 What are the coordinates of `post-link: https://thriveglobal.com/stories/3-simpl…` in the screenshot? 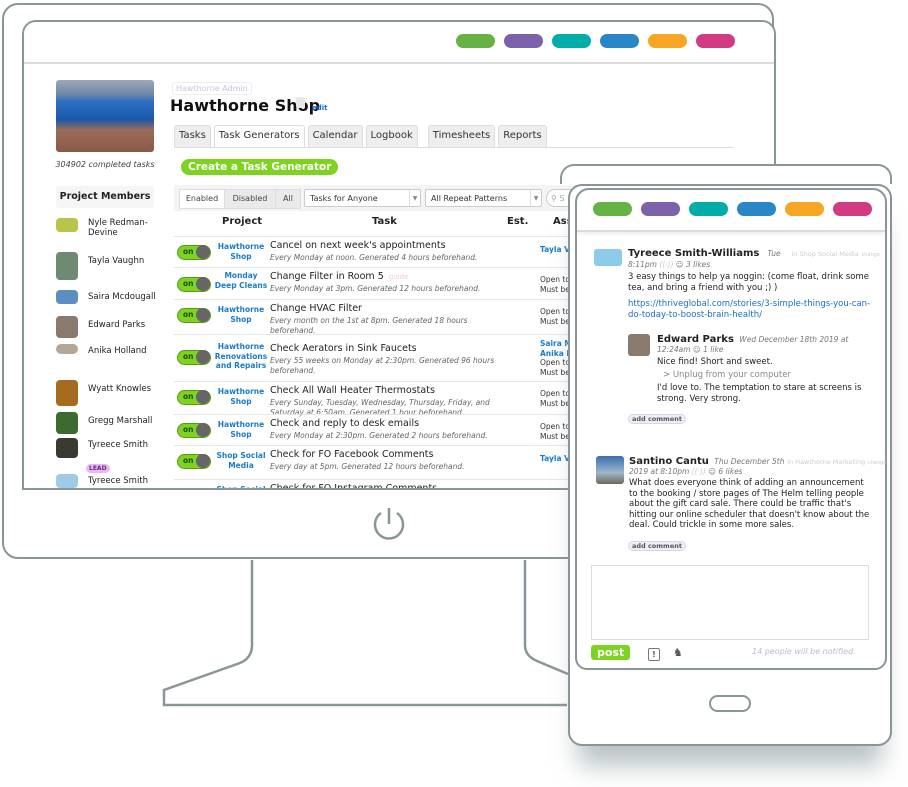 It's located at (750, 310).